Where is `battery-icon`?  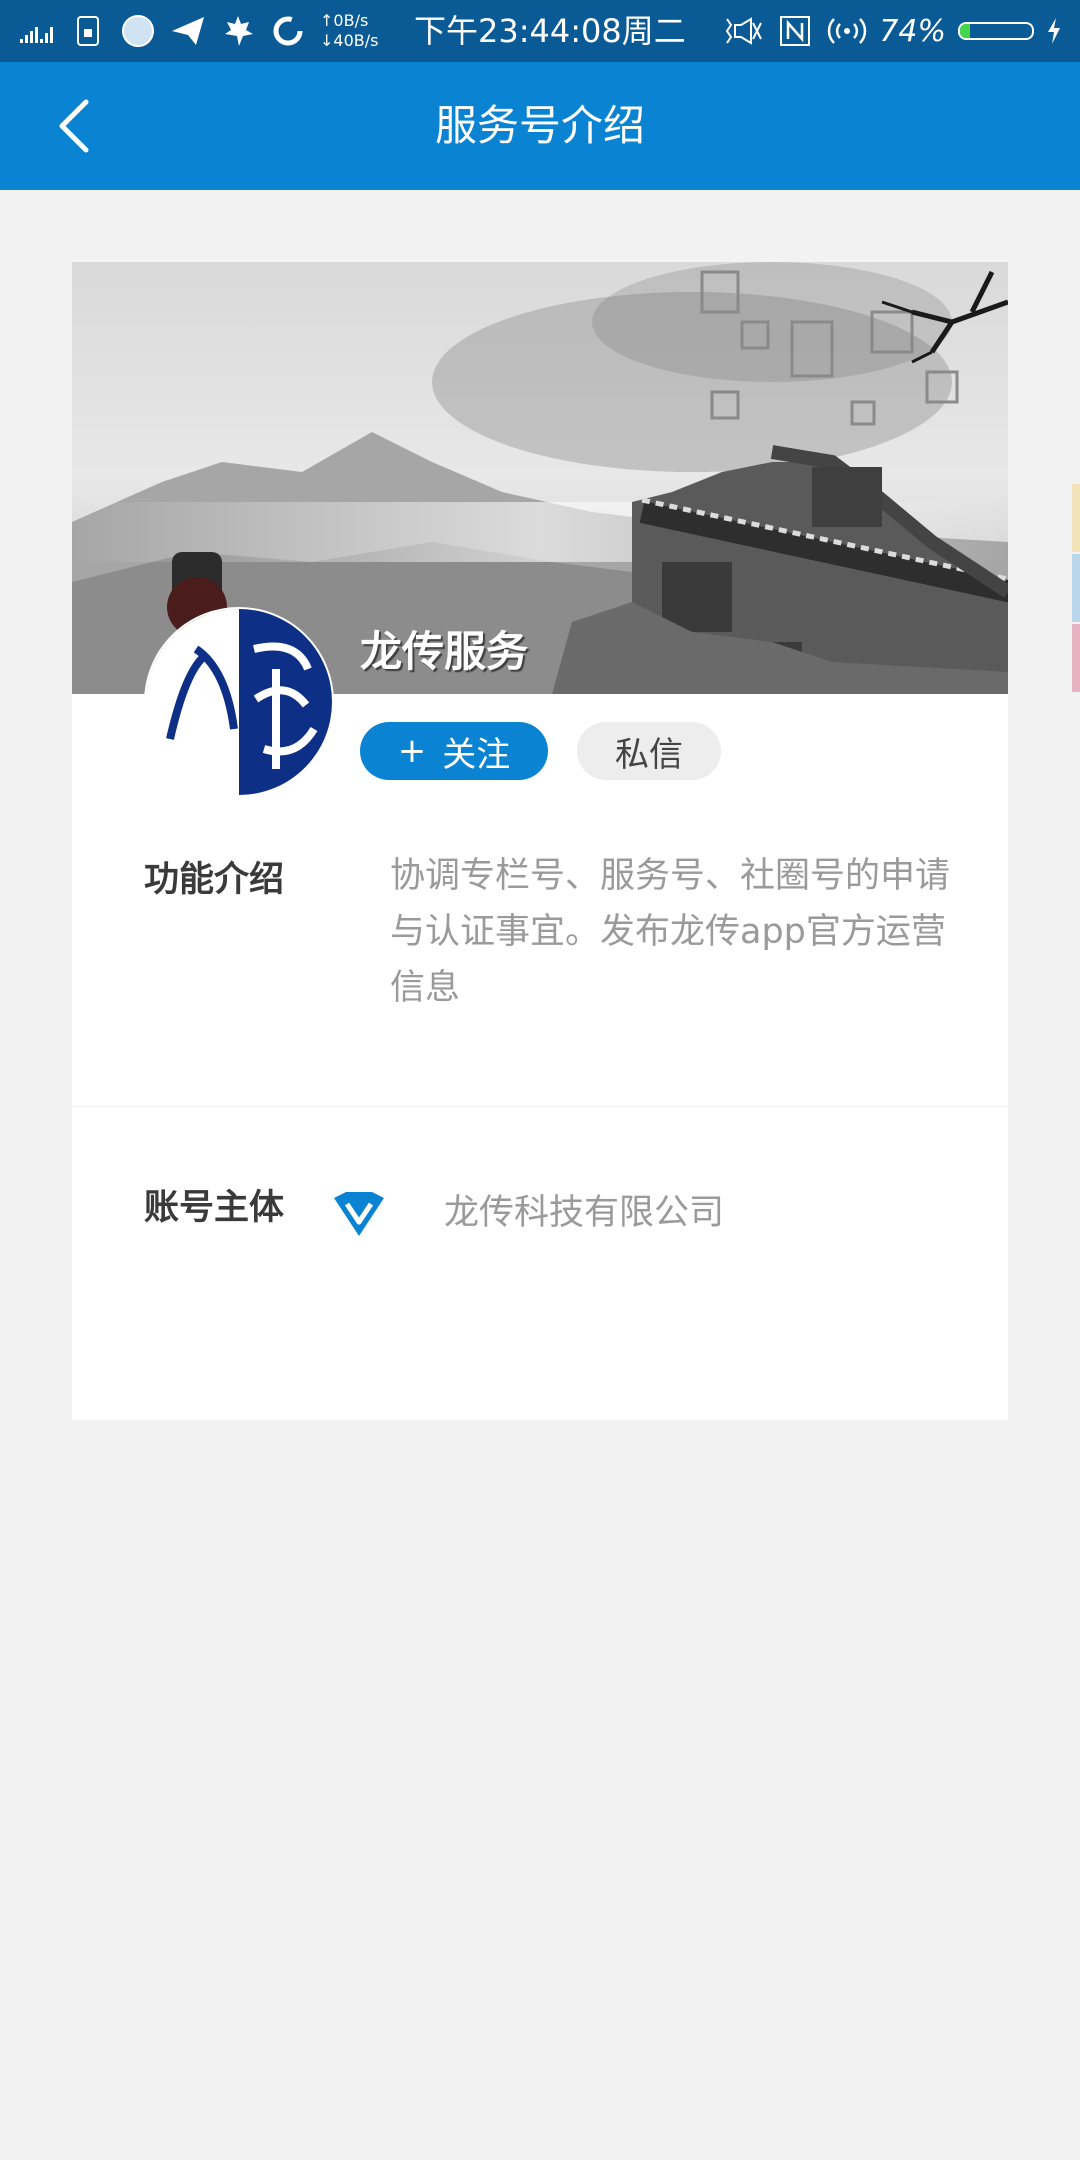 battery-icon is located at coordinates (996, 31).